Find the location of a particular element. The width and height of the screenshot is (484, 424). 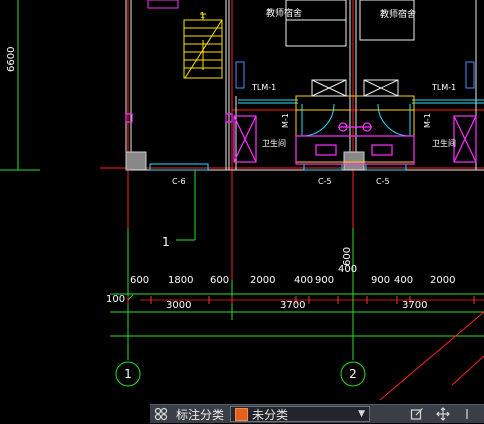

axis-label-1: 1 is located at coordinates (128, 374).